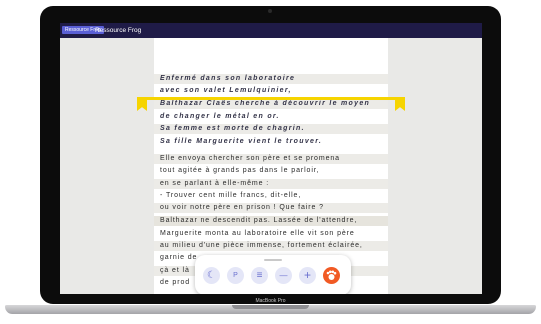  What do you see at coordinates (271, 129) in the screenshot?
I see `text-line: Sa femme est morte de chagrin.` at bounding box center [271, 129].